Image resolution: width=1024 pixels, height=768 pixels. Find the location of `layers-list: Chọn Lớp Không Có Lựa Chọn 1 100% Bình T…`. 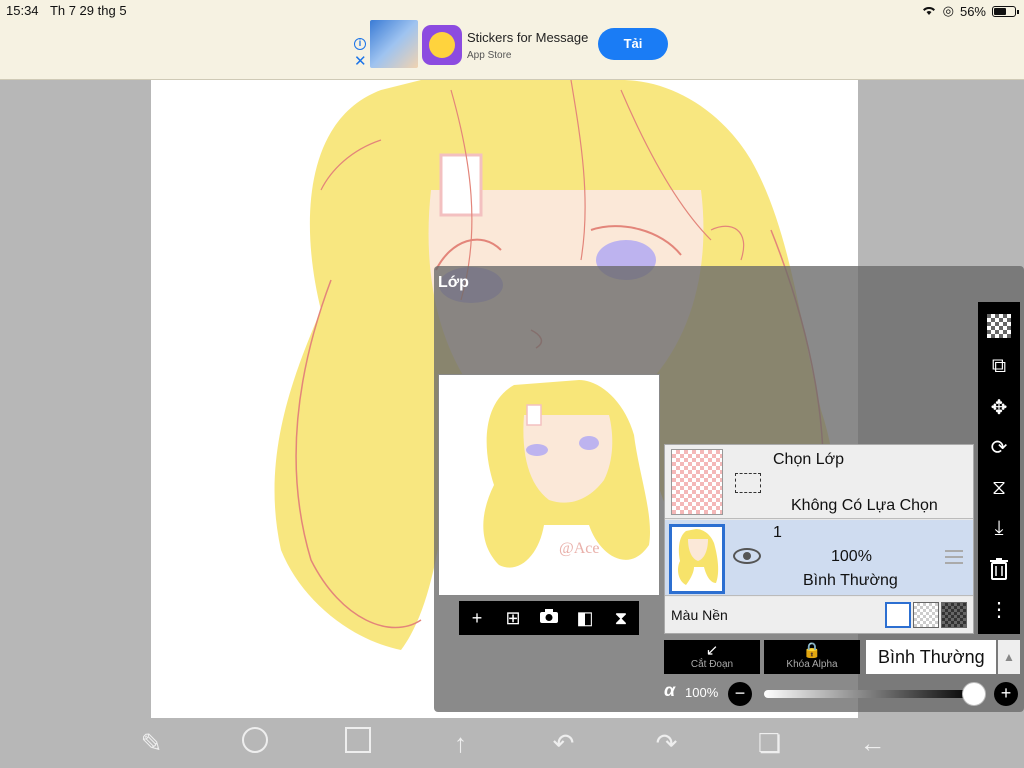

layers-list: Chọn Lớp Không Có Lựa Chọn 1 100% Bình T… is located at coordinates (819, 539).